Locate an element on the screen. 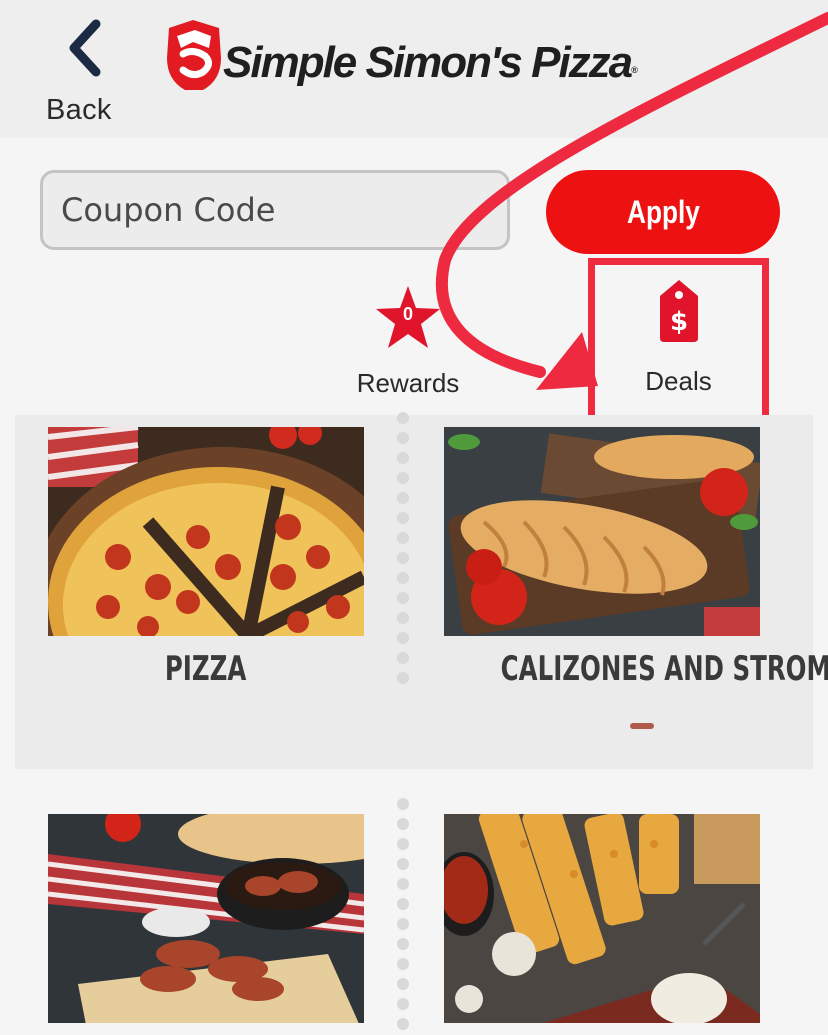 The image size is (828, 1035). breadsticks-image is located at coordinates (602, 918).